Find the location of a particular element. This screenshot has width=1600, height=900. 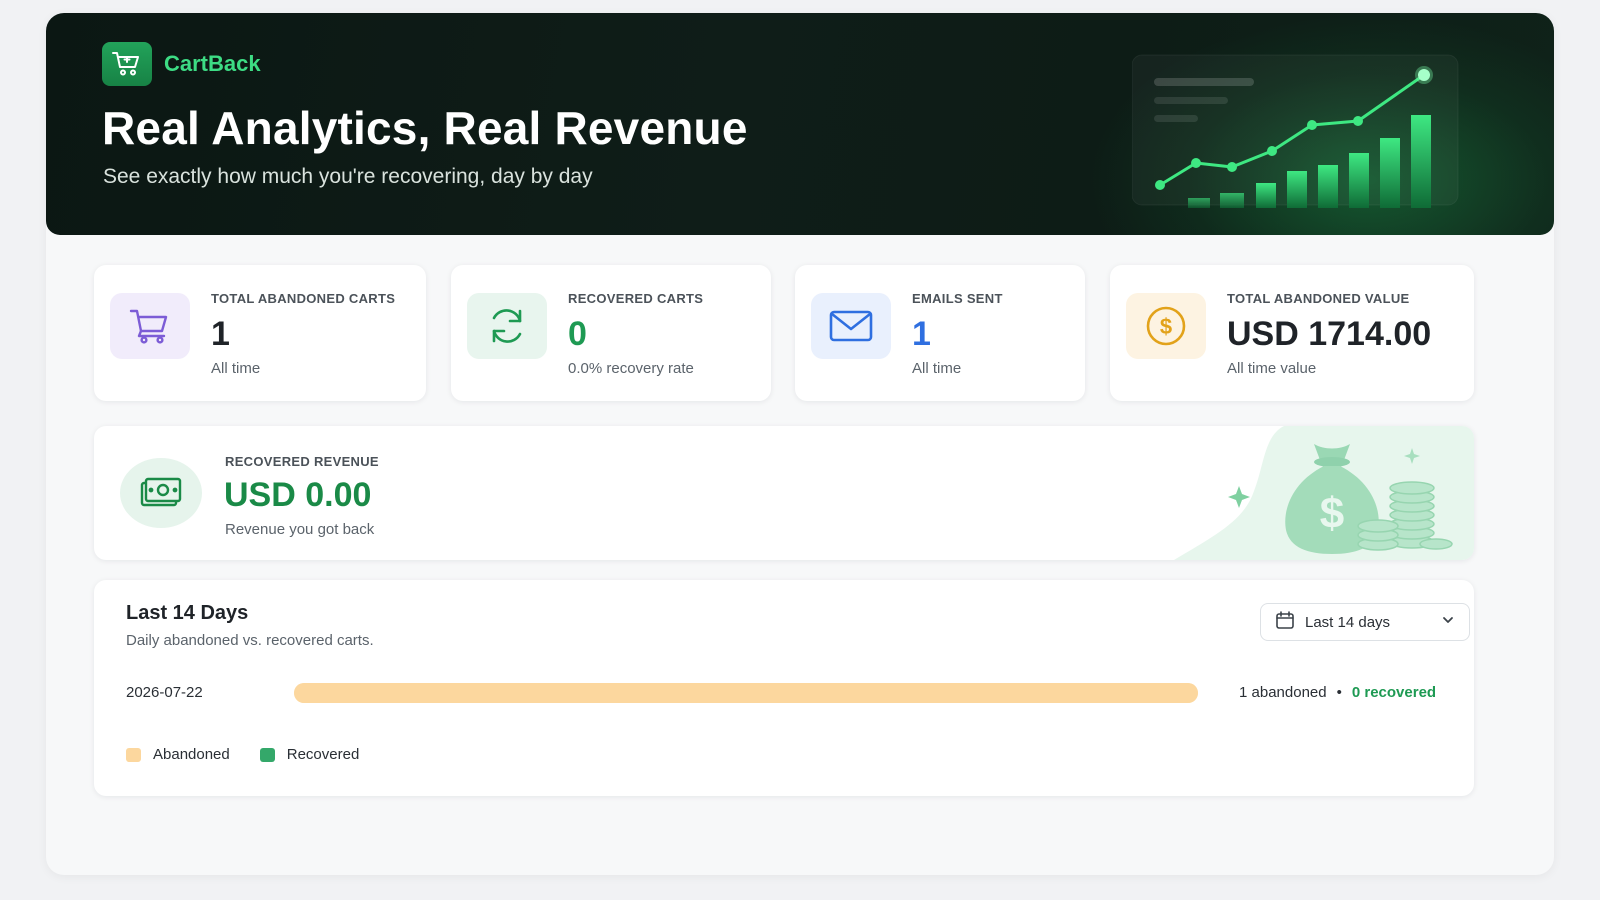

revenue-label: RECOVERED REVENUE is located at coordinates (302, 461).